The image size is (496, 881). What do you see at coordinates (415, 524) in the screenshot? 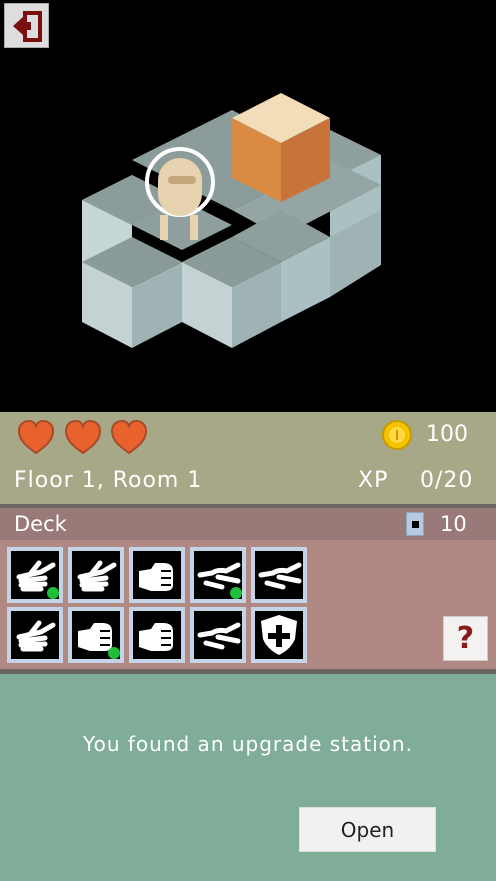
I see `deck-count-icon` at bounding box center [415, 524].